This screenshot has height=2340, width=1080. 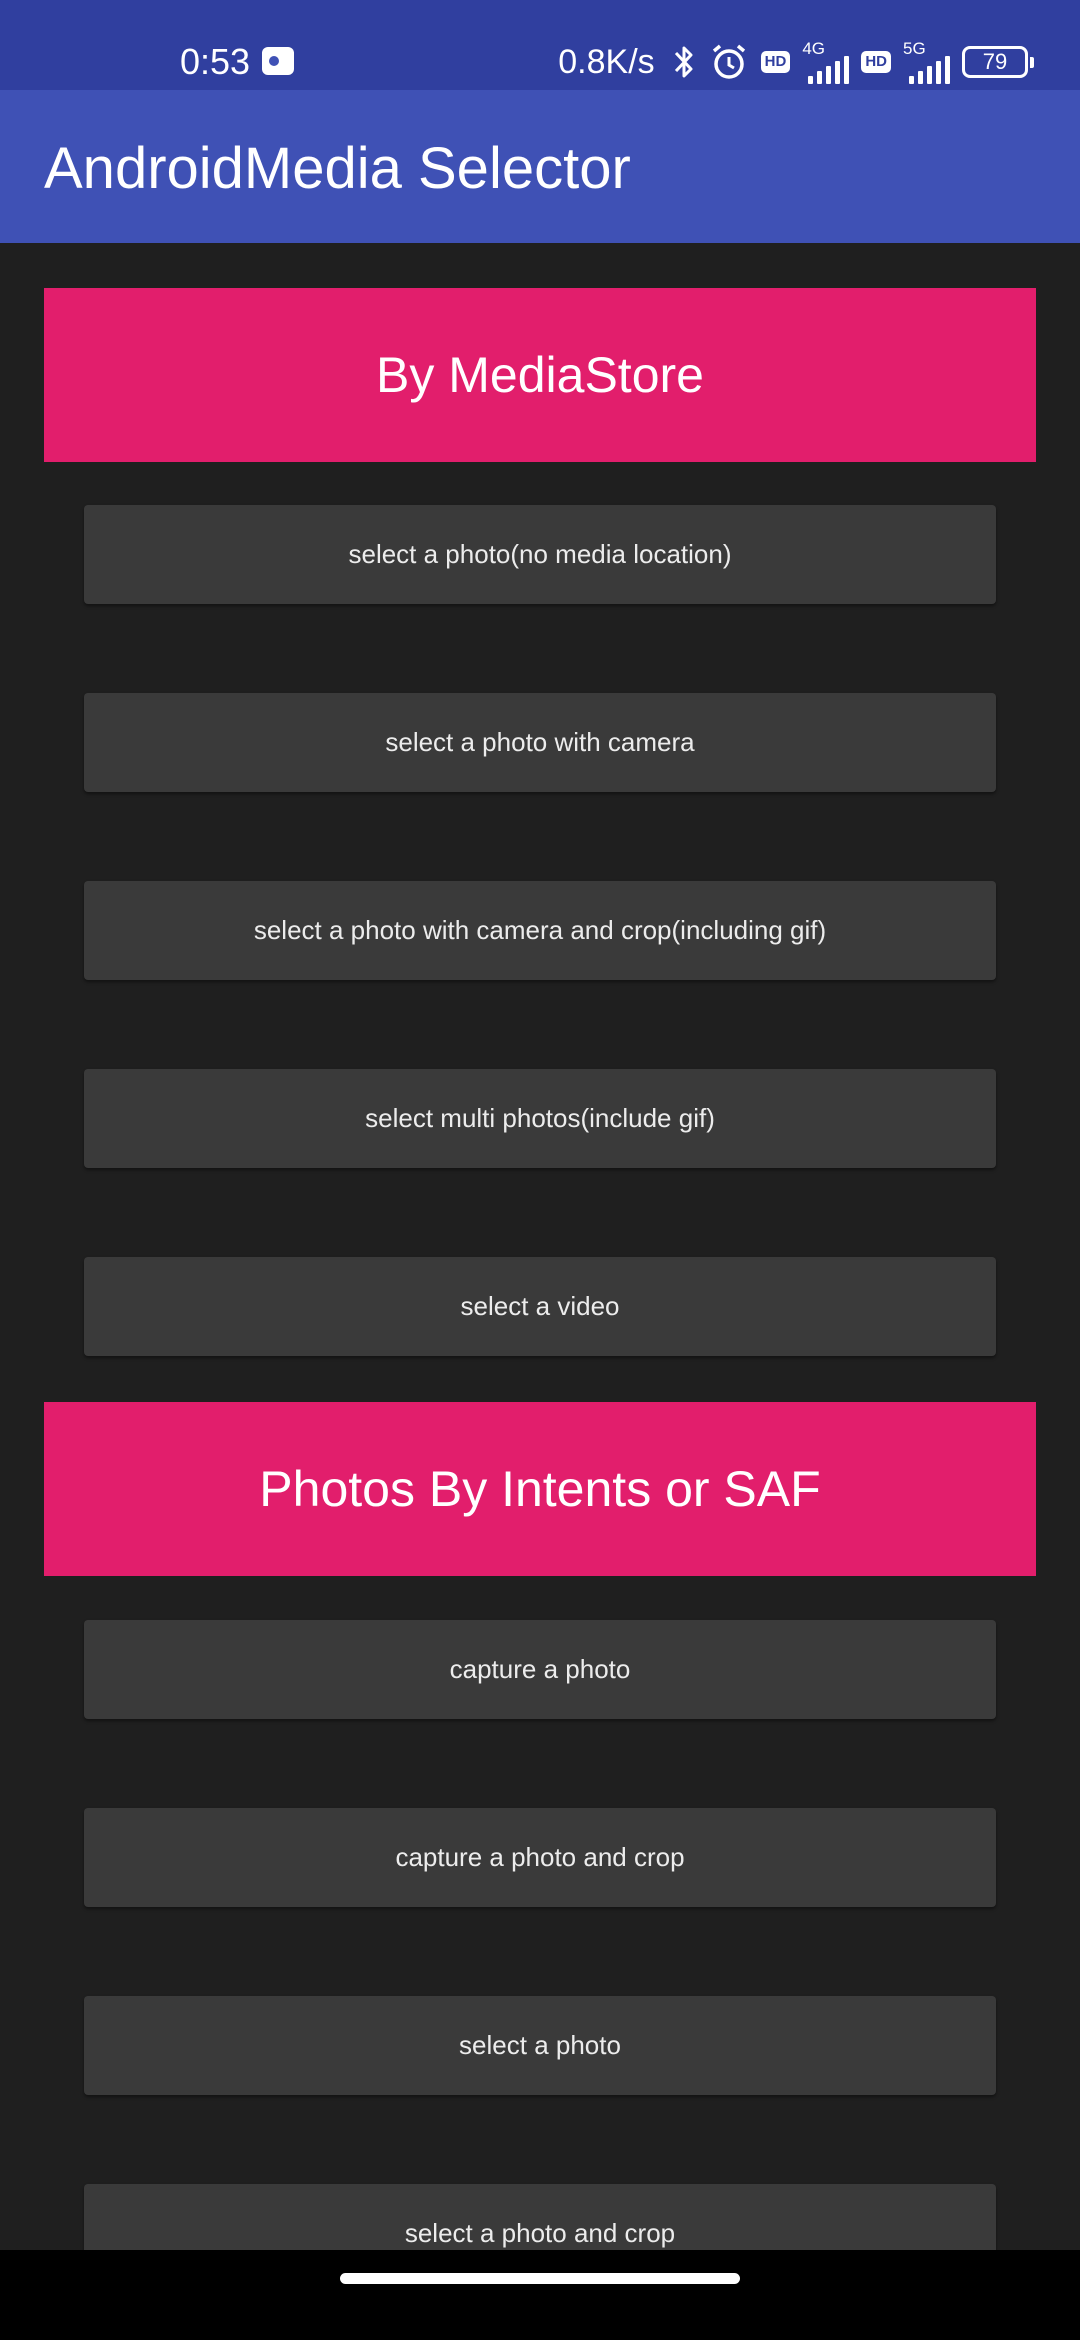 What do you see at coordinates (540, 1306) in the screenshot?
I see `select-video-button: select a video` at bounding box center [540, 1306].